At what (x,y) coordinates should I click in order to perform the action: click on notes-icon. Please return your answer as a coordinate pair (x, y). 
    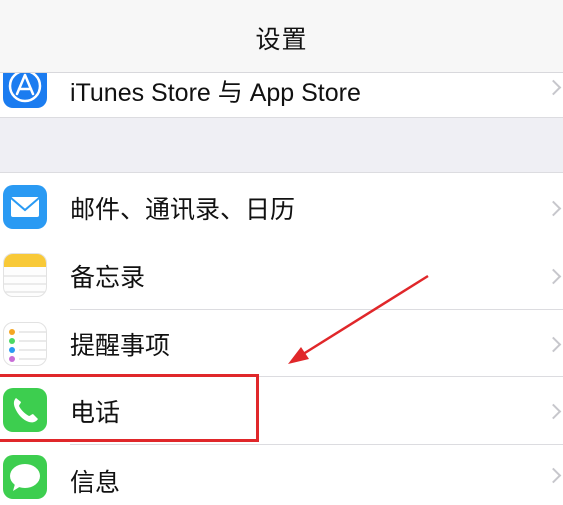
    Looking at the image, I should click on (25, 275).